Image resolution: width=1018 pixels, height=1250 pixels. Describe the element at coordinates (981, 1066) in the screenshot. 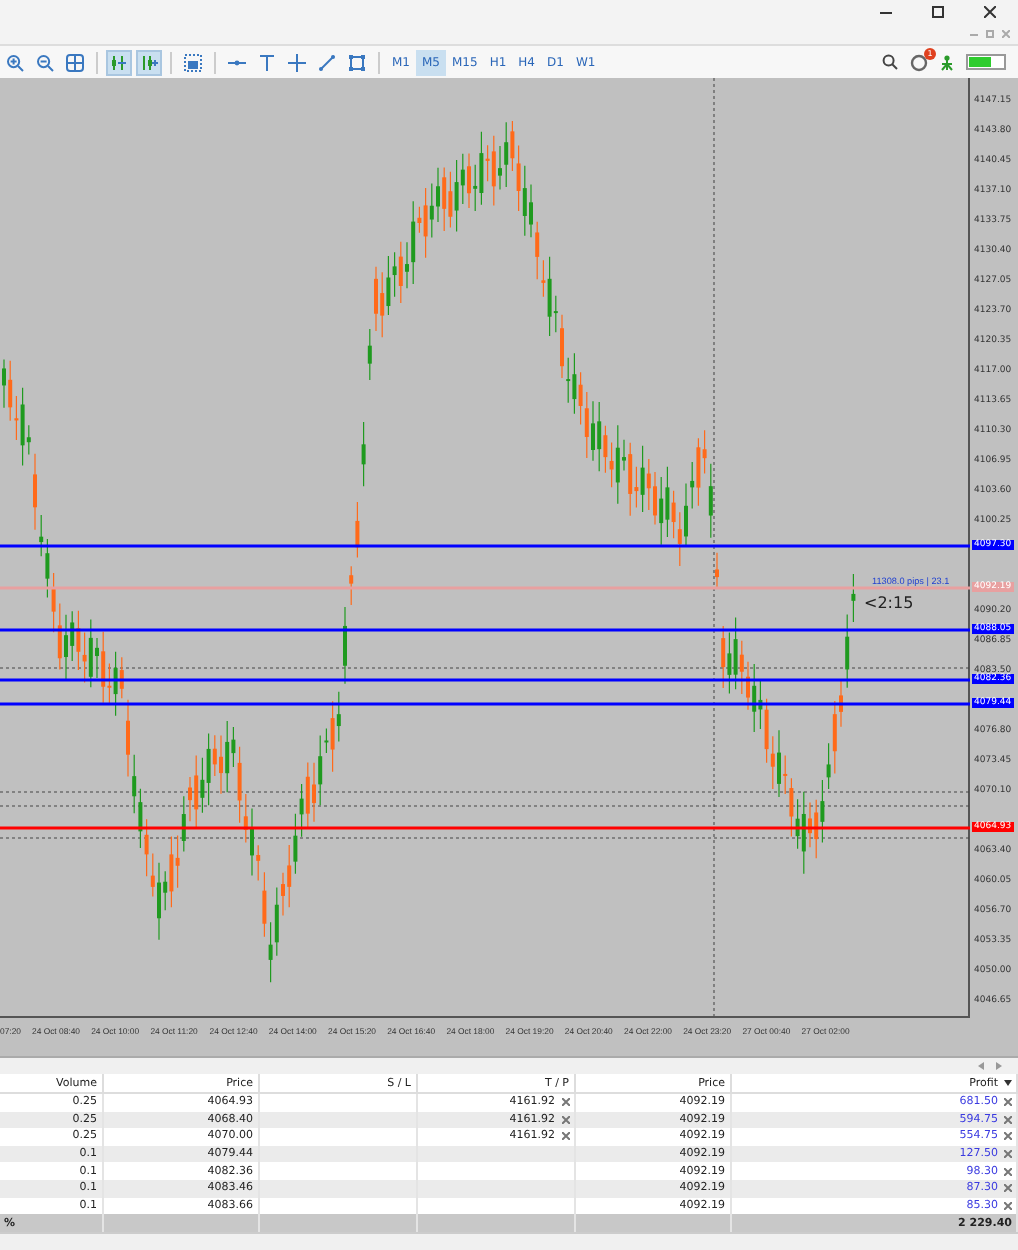

I see `scroll-left-icon` at that location.